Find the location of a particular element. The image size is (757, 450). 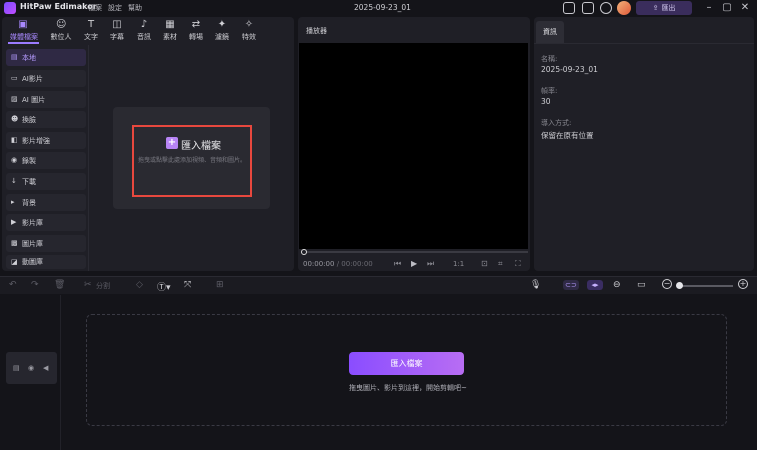

maximize-icon: ▢ is located at coordinates (727, 8).